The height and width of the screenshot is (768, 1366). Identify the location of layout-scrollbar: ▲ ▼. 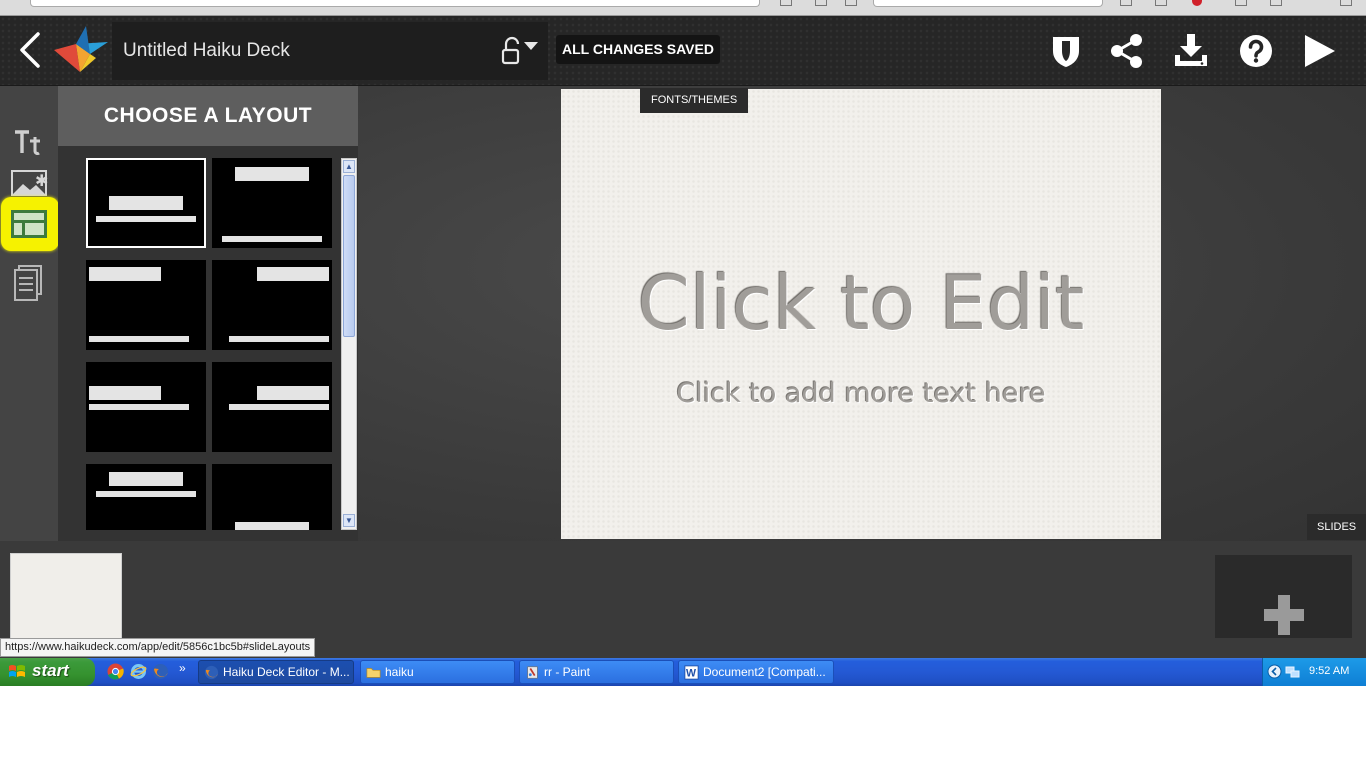
(349, 344).